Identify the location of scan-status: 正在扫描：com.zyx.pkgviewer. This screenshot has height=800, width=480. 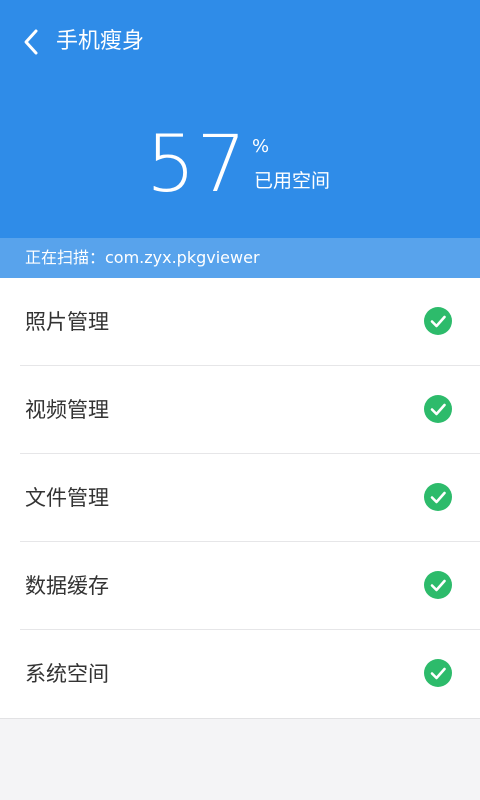
(240, 258).